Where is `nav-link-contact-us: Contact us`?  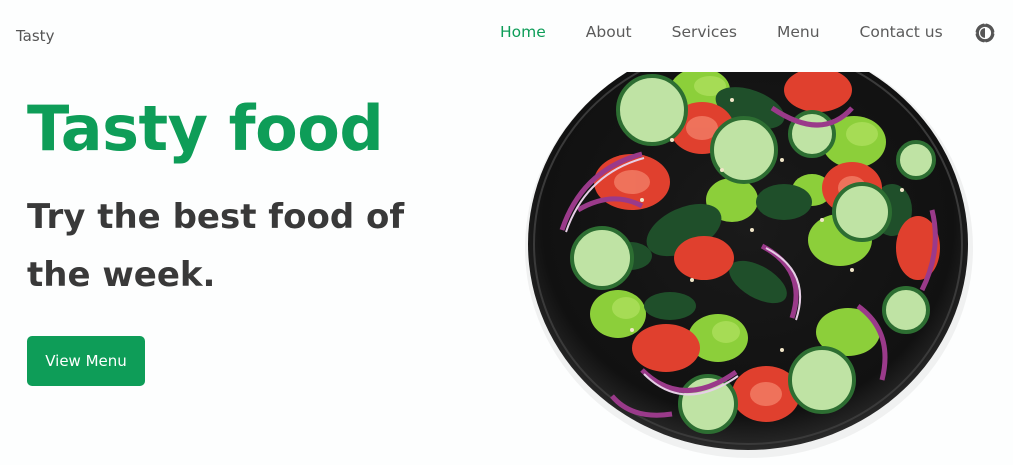 nav-link-contact-us: Contact us is located at coordinates (901, 32).